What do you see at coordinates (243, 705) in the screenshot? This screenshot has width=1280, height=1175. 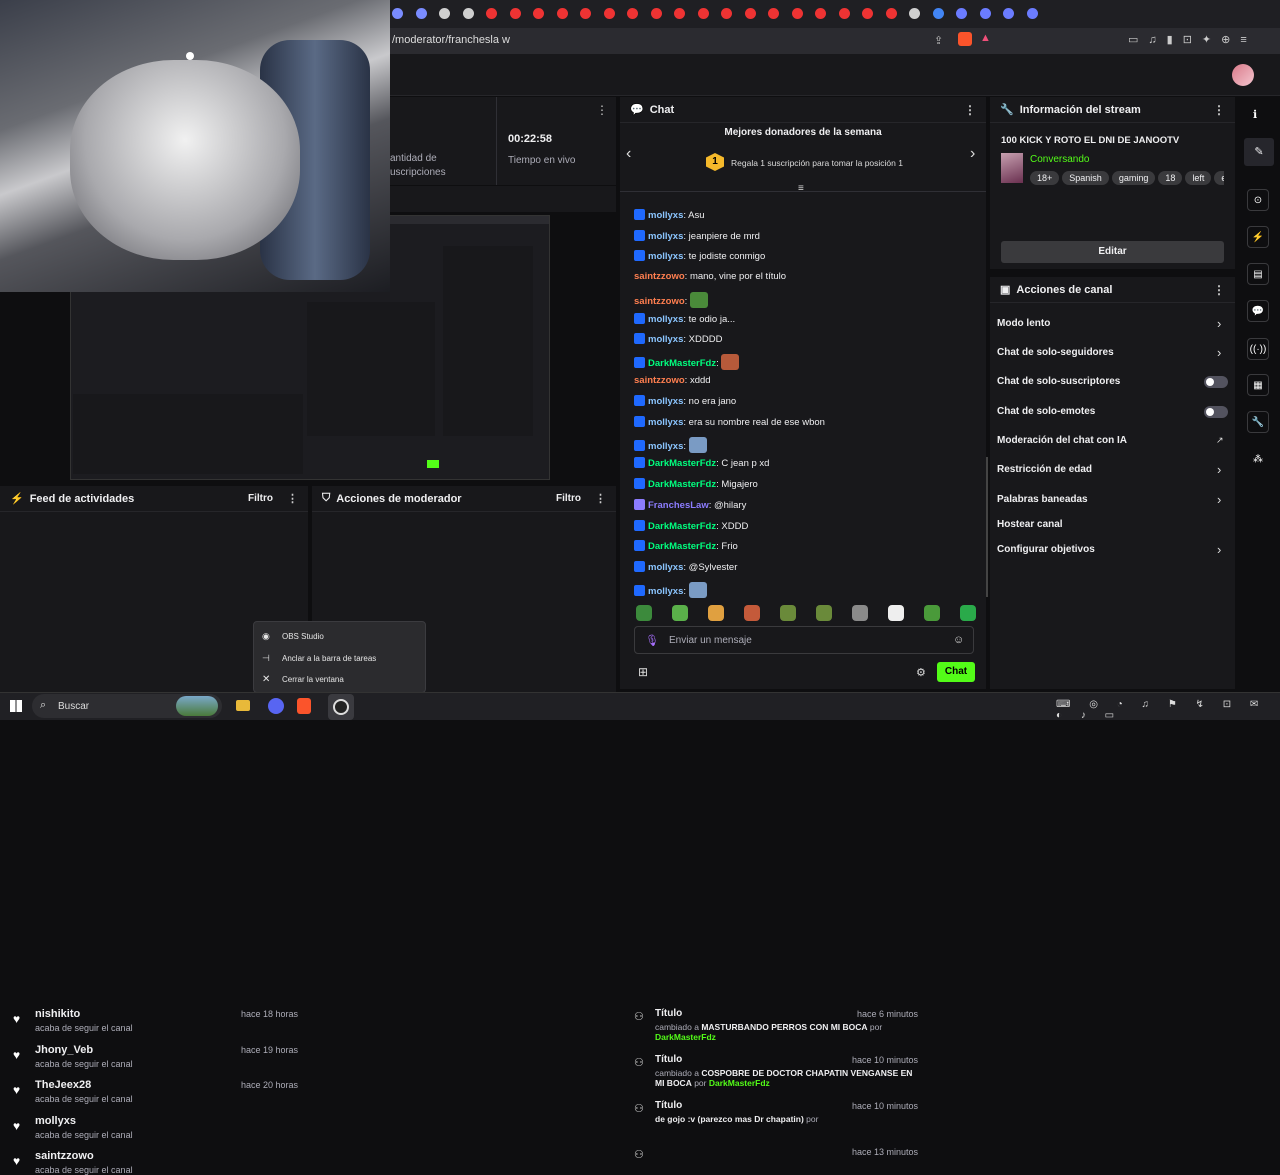 I see `file-explorer-icon` at bounding box center [243, 705].